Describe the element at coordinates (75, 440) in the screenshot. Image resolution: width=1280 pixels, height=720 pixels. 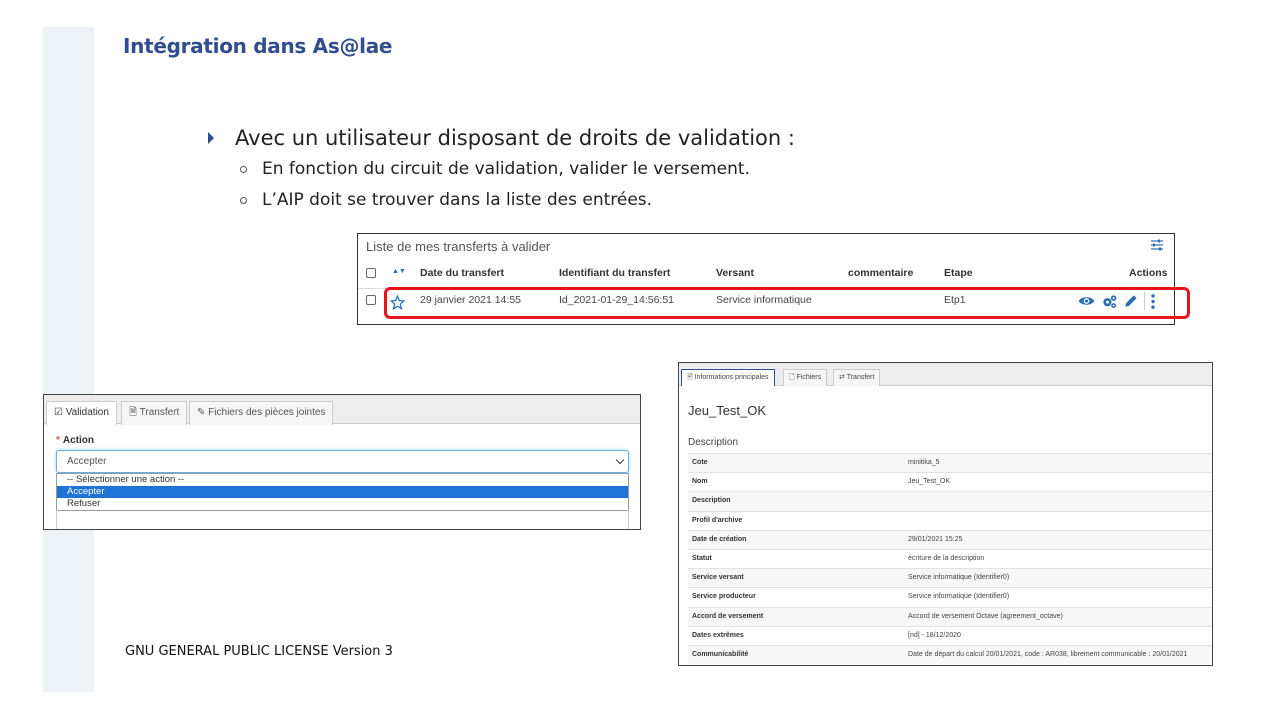
I see `action-label: * Action` at that location.